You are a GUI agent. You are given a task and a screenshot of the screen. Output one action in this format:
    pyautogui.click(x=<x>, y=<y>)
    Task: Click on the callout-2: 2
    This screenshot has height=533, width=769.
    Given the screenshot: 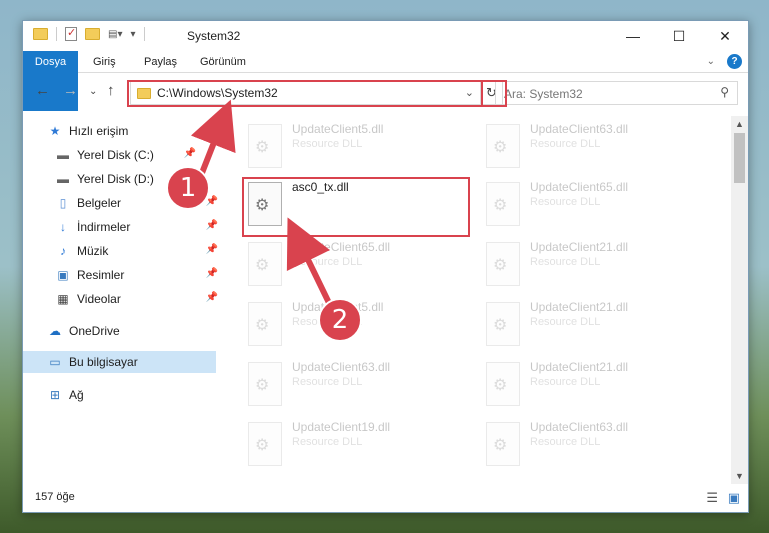 What is the action you would take?
    pyautogui.click(x=340, y=320)
    